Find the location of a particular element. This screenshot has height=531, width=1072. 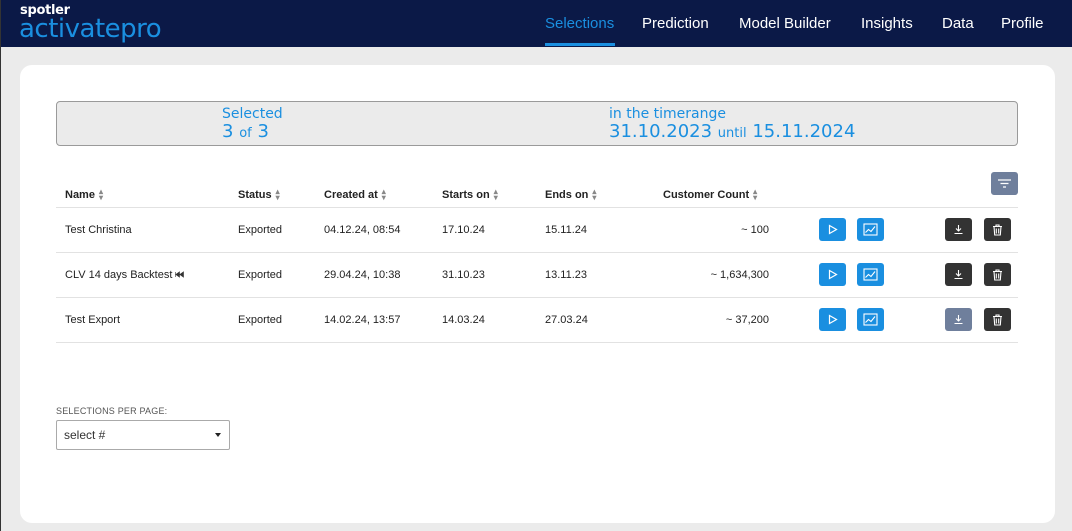

row-created: 04.12.24, 08:54 is located at coordinates (374, 230).